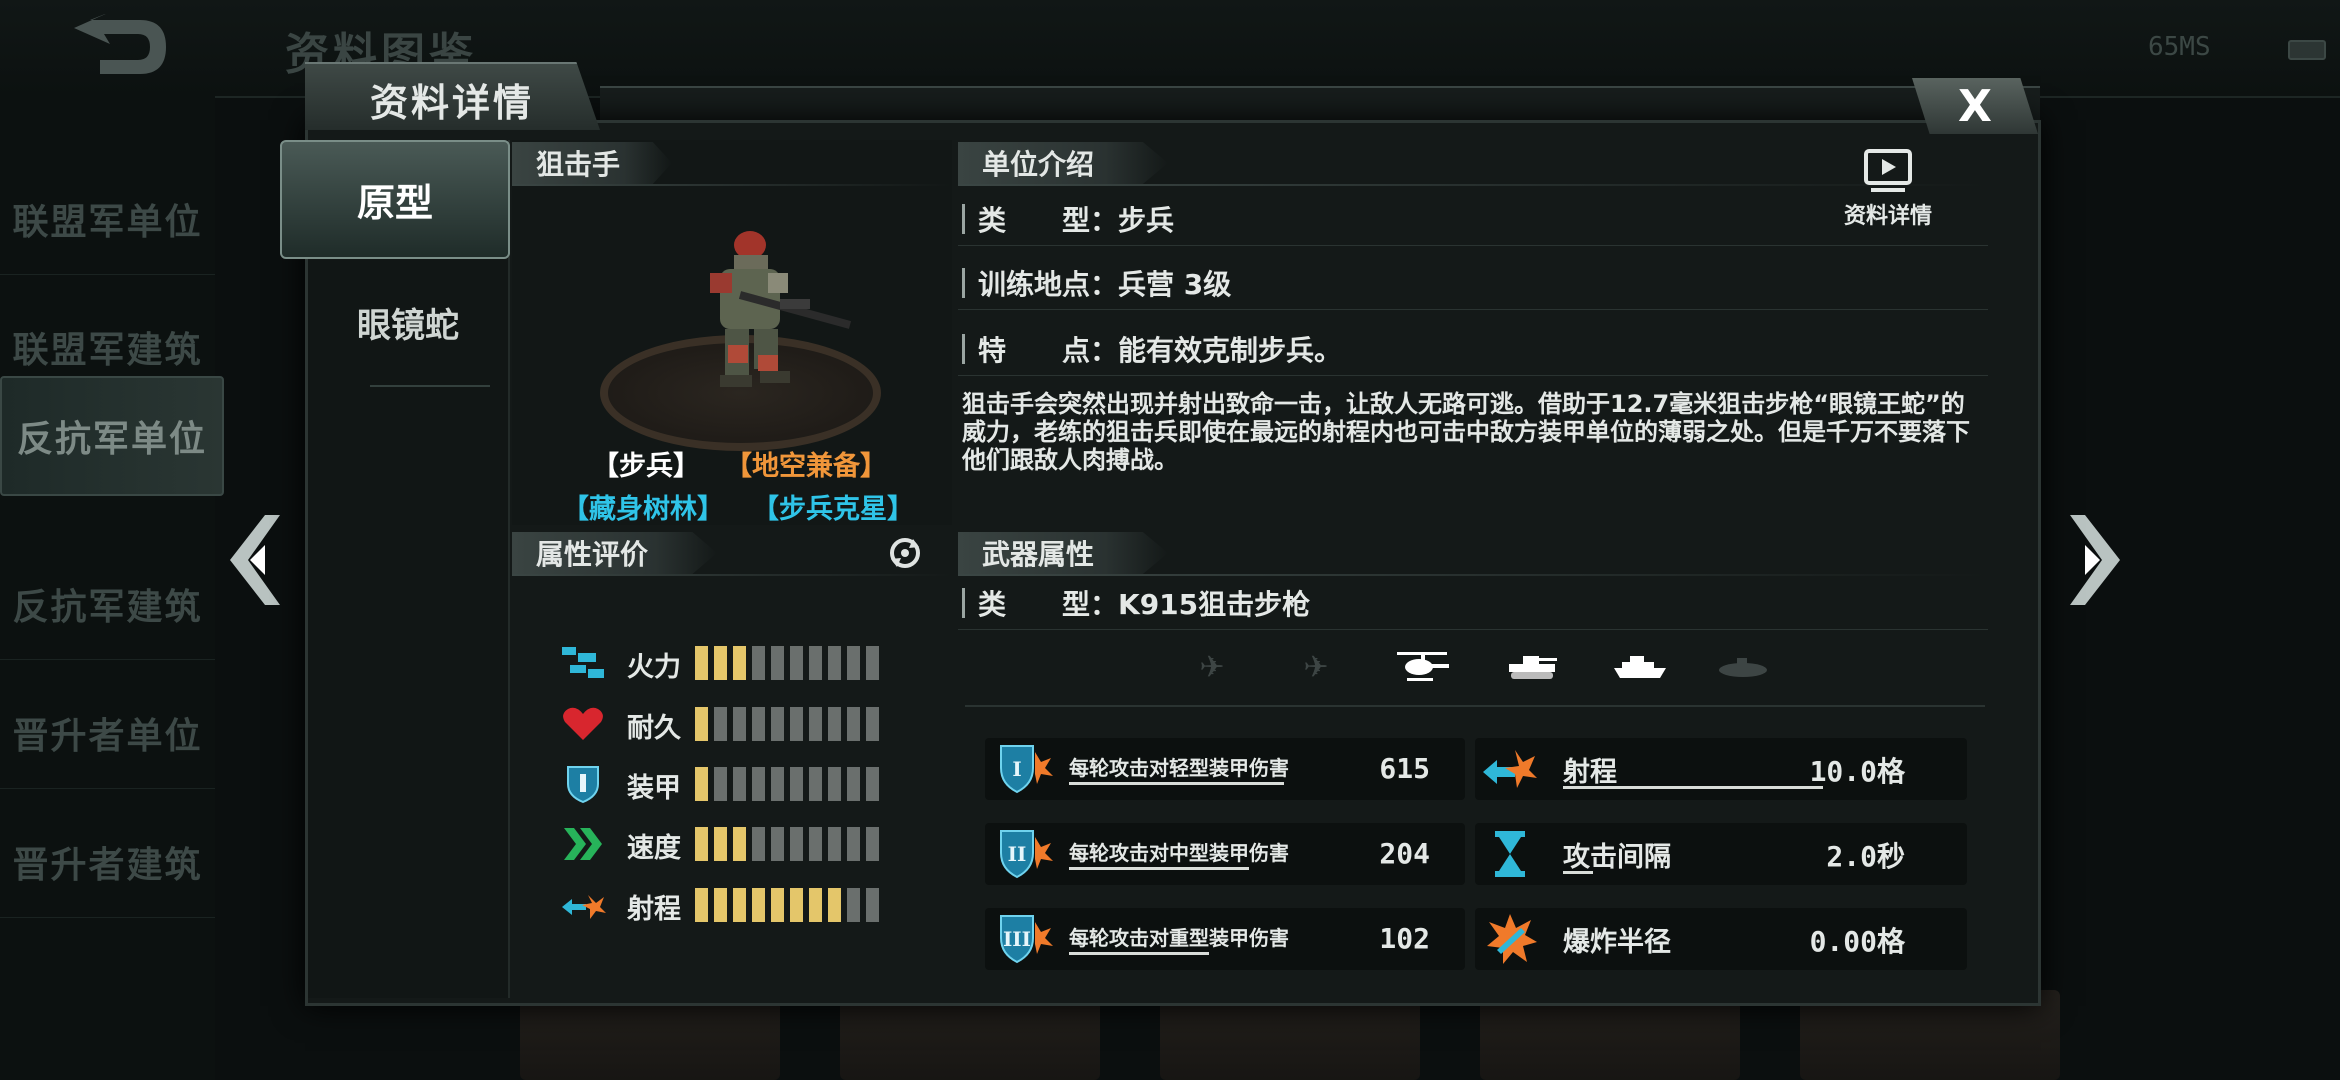 This screenshot has width=2340, height=1080. Describe the element at coordinates (583, 724) in the screenshot. I see `heart-icon` at that location.